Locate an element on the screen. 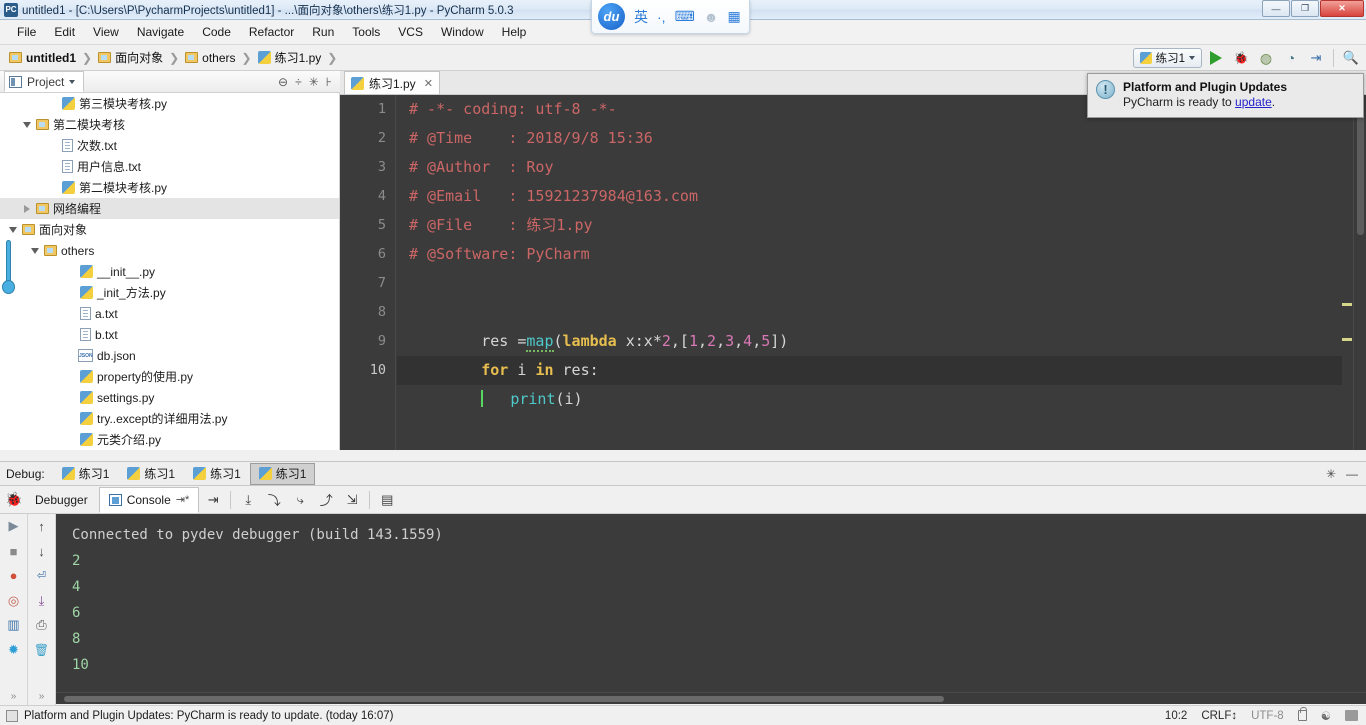 The width and height of the screenshot is (1366, 725). menu-navigate: Navigate is located at coordinates (160, 32).